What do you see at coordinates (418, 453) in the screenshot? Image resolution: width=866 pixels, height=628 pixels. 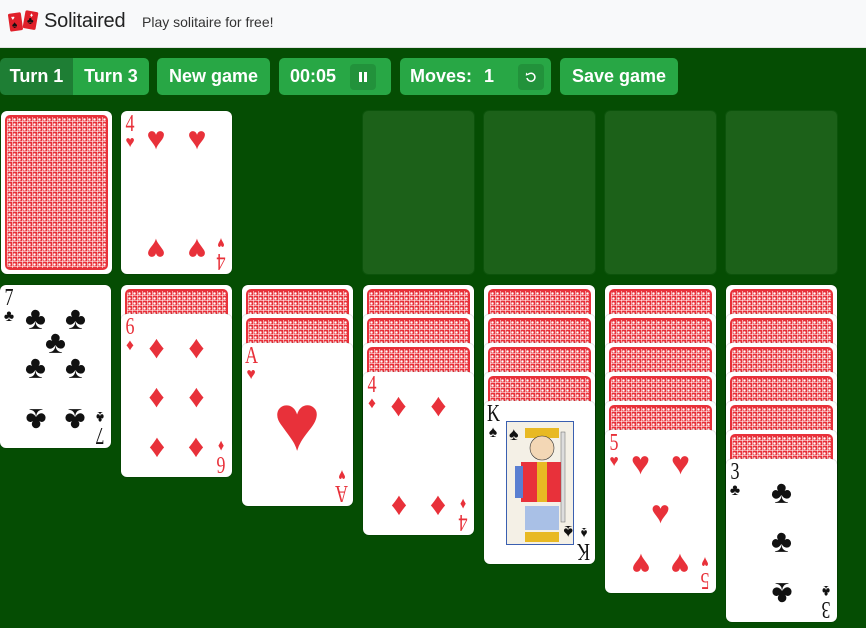 I see `tableau-card-4-diamond: 4 ♦ 4 ♦ ♦ ♦ ♦ ♦` at bounding box center [418, 453].